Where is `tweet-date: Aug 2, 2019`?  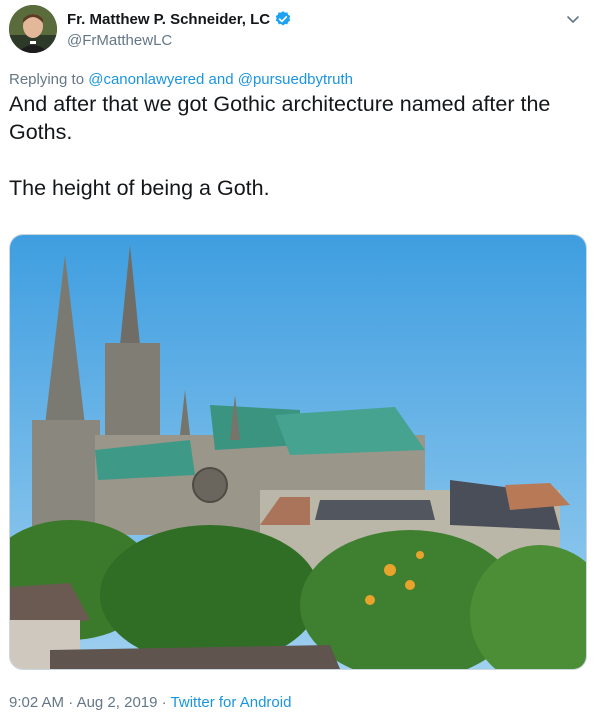
tweet-date: Aug 2, 2019 is located at coordinates (117, 702).